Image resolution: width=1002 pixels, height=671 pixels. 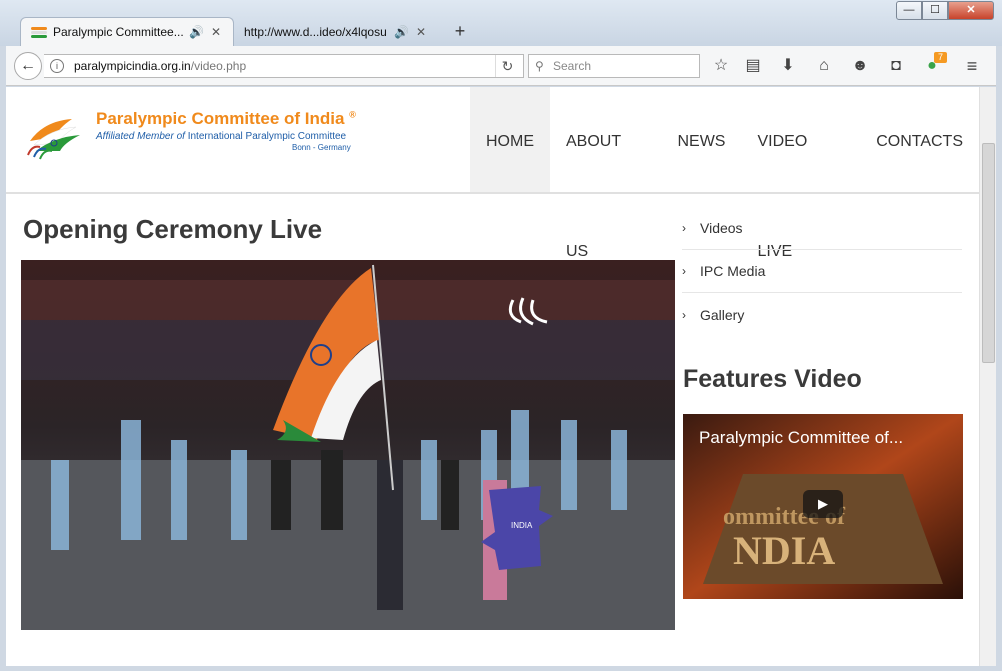 I want to click on feature-video-overlay-text: NDIA, so click(x=784, y=550).